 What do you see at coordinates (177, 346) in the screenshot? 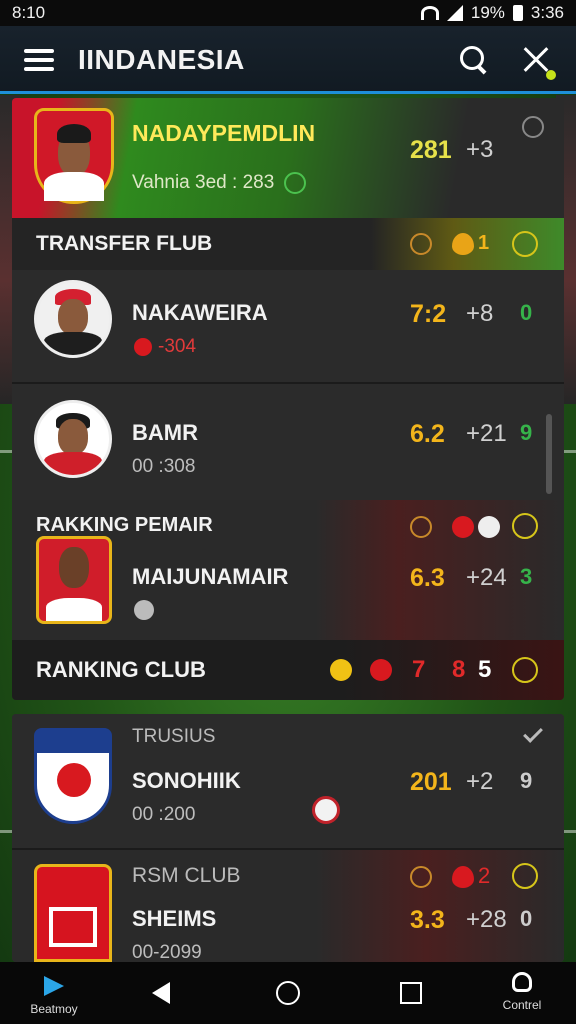
I see `player-sub: -304` at bounding box center [177, 346].